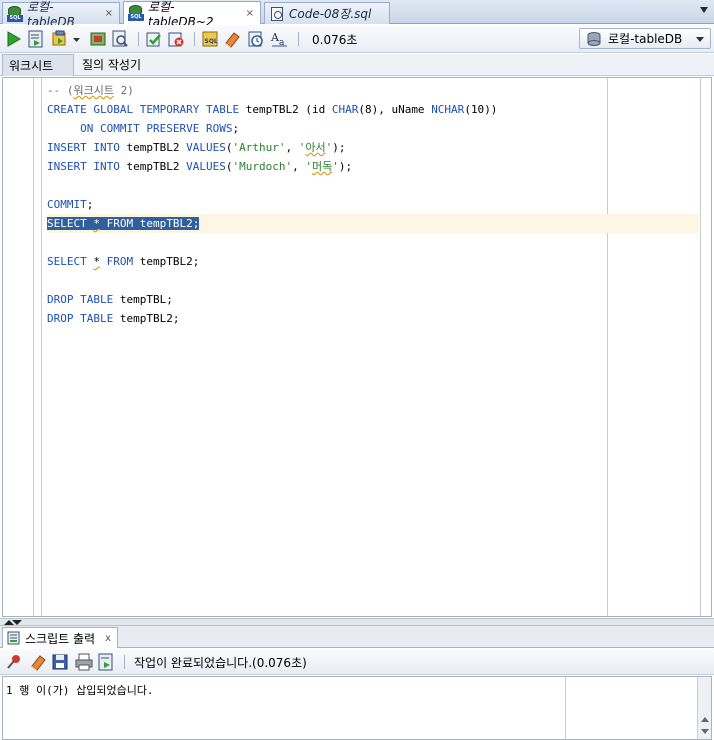 Image resolution: width=714 pixels, height=740 pixels. I want to click on dropdown-icon, so click(77, 39).